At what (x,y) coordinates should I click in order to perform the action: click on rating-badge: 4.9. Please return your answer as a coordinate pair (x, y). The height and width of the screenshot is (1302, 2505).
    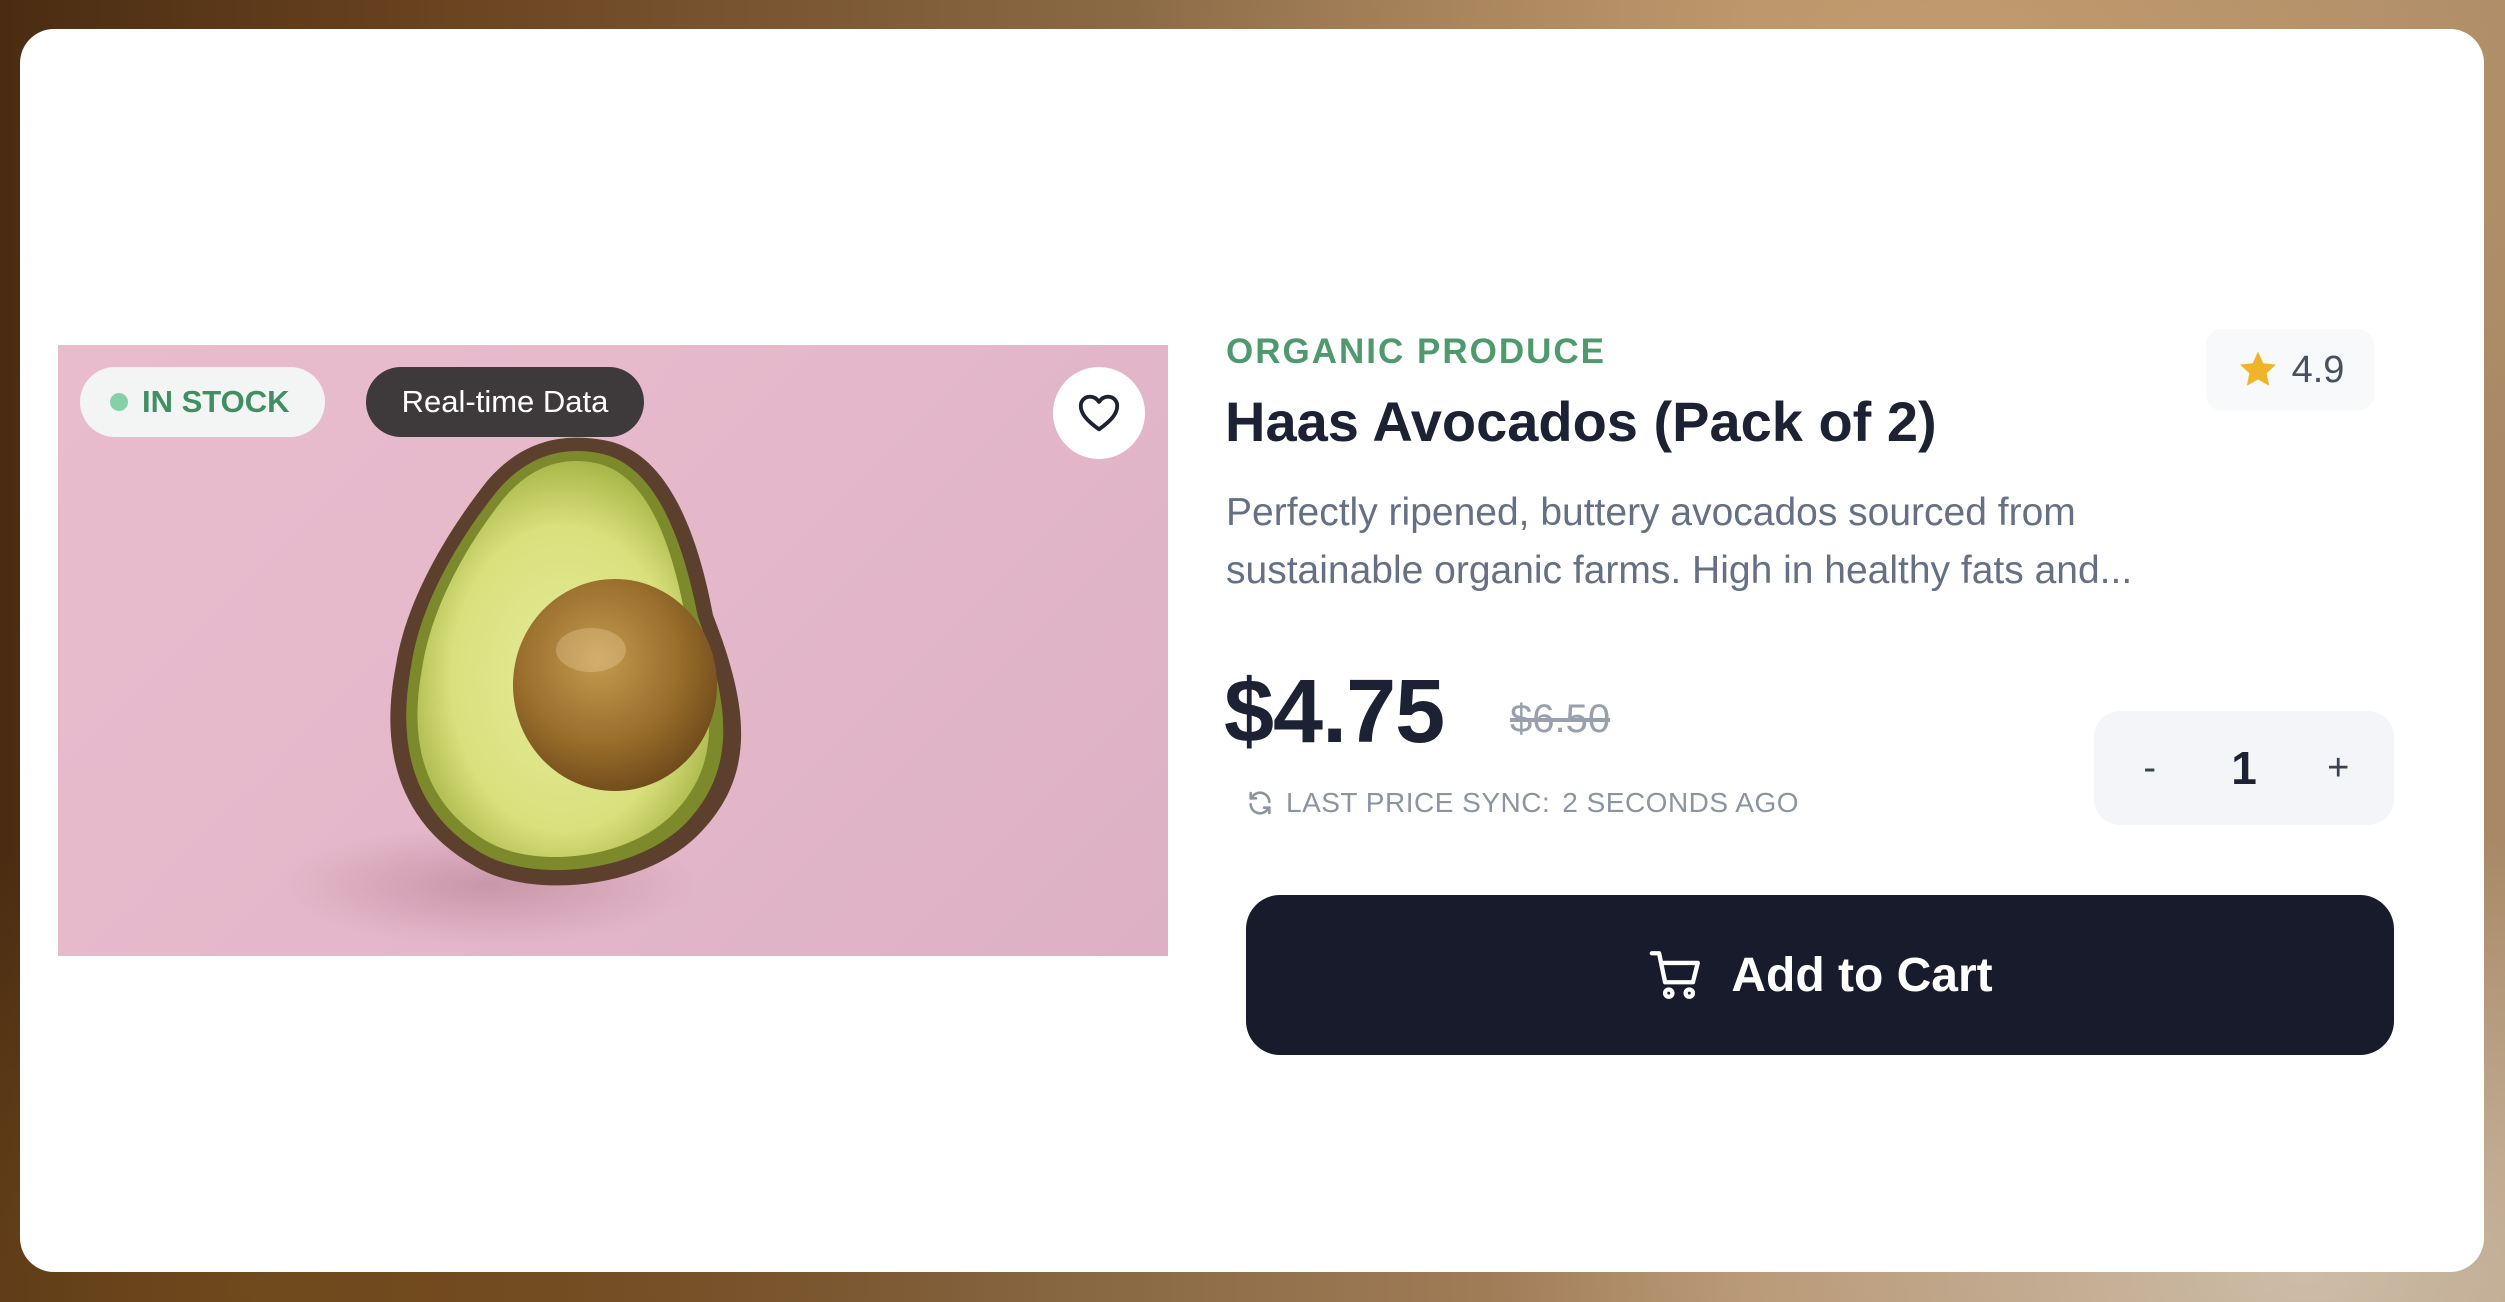
    Looking at the image, I should click on (2290, 370).